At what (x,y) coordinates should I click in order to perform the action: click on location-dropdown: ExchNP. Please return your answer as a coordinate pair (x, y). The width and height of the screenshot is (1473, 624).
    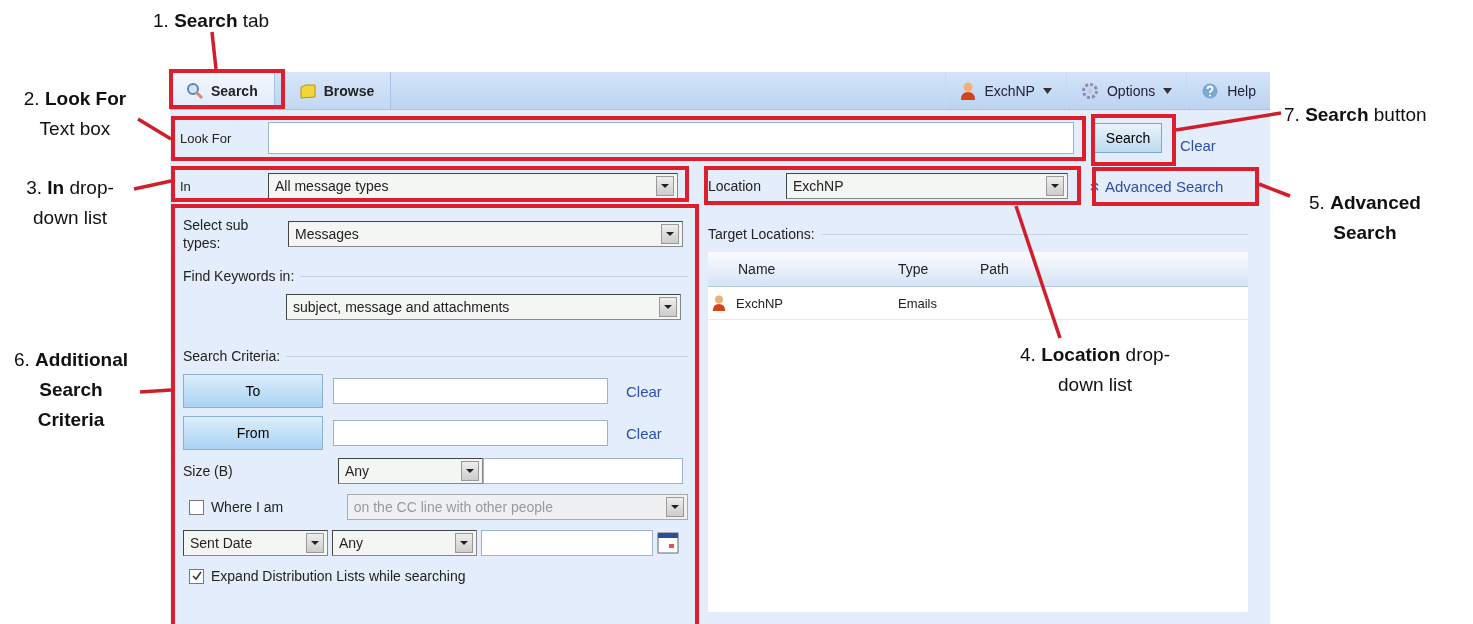
    Looking at the image, I should click on (927, 186).